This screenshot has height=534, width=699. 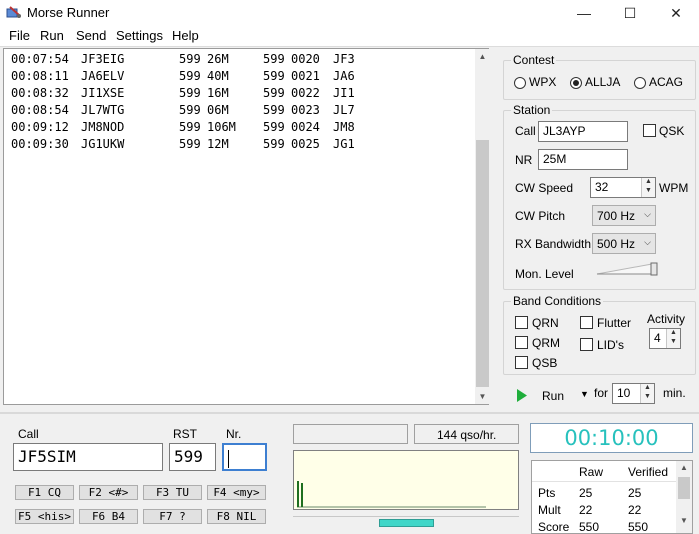 What do you see at coordinates (557, 301) in the screenshot?
I see `band-conditions-label: Band Conditions` at bounding box center [557, 301].